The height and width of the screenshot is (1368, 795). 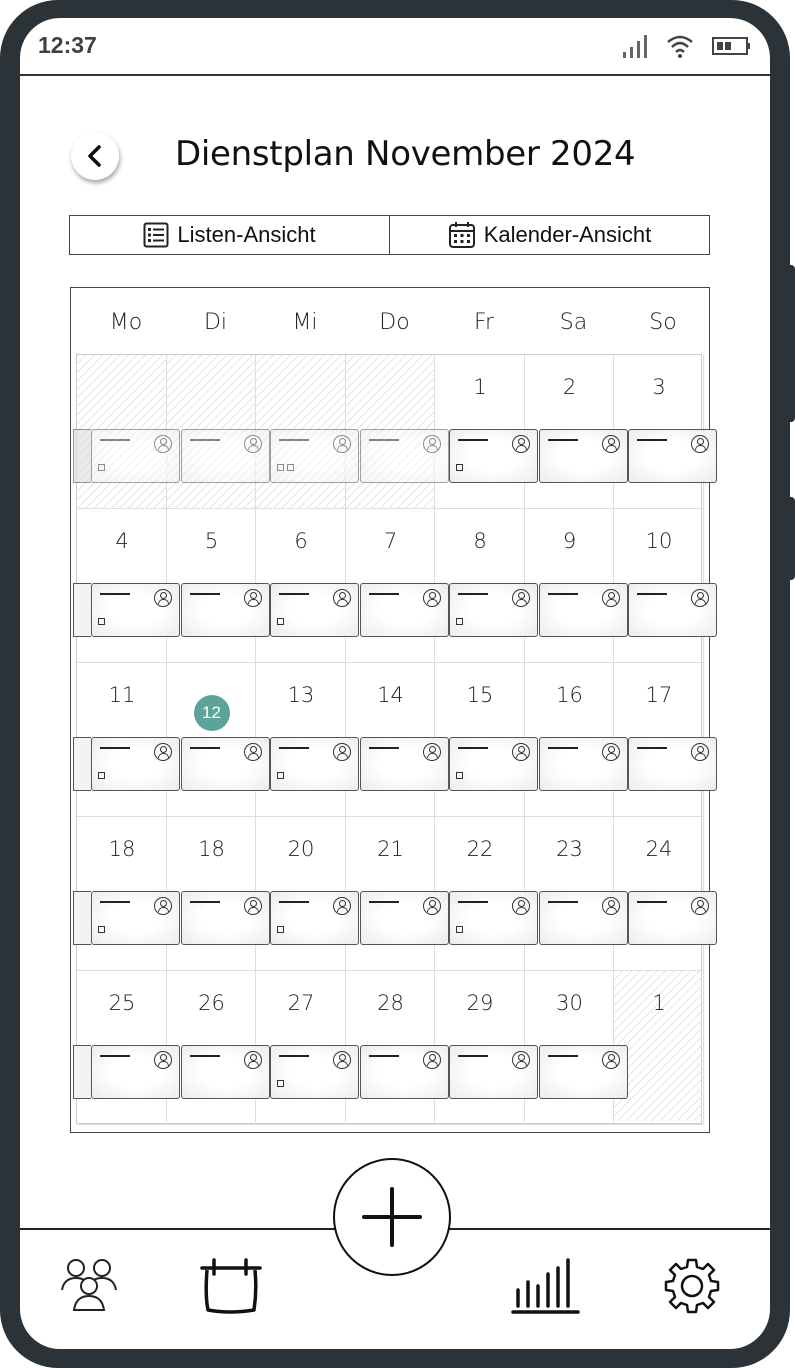 I want to click on day-number: 17, so click(x=659, y=695).